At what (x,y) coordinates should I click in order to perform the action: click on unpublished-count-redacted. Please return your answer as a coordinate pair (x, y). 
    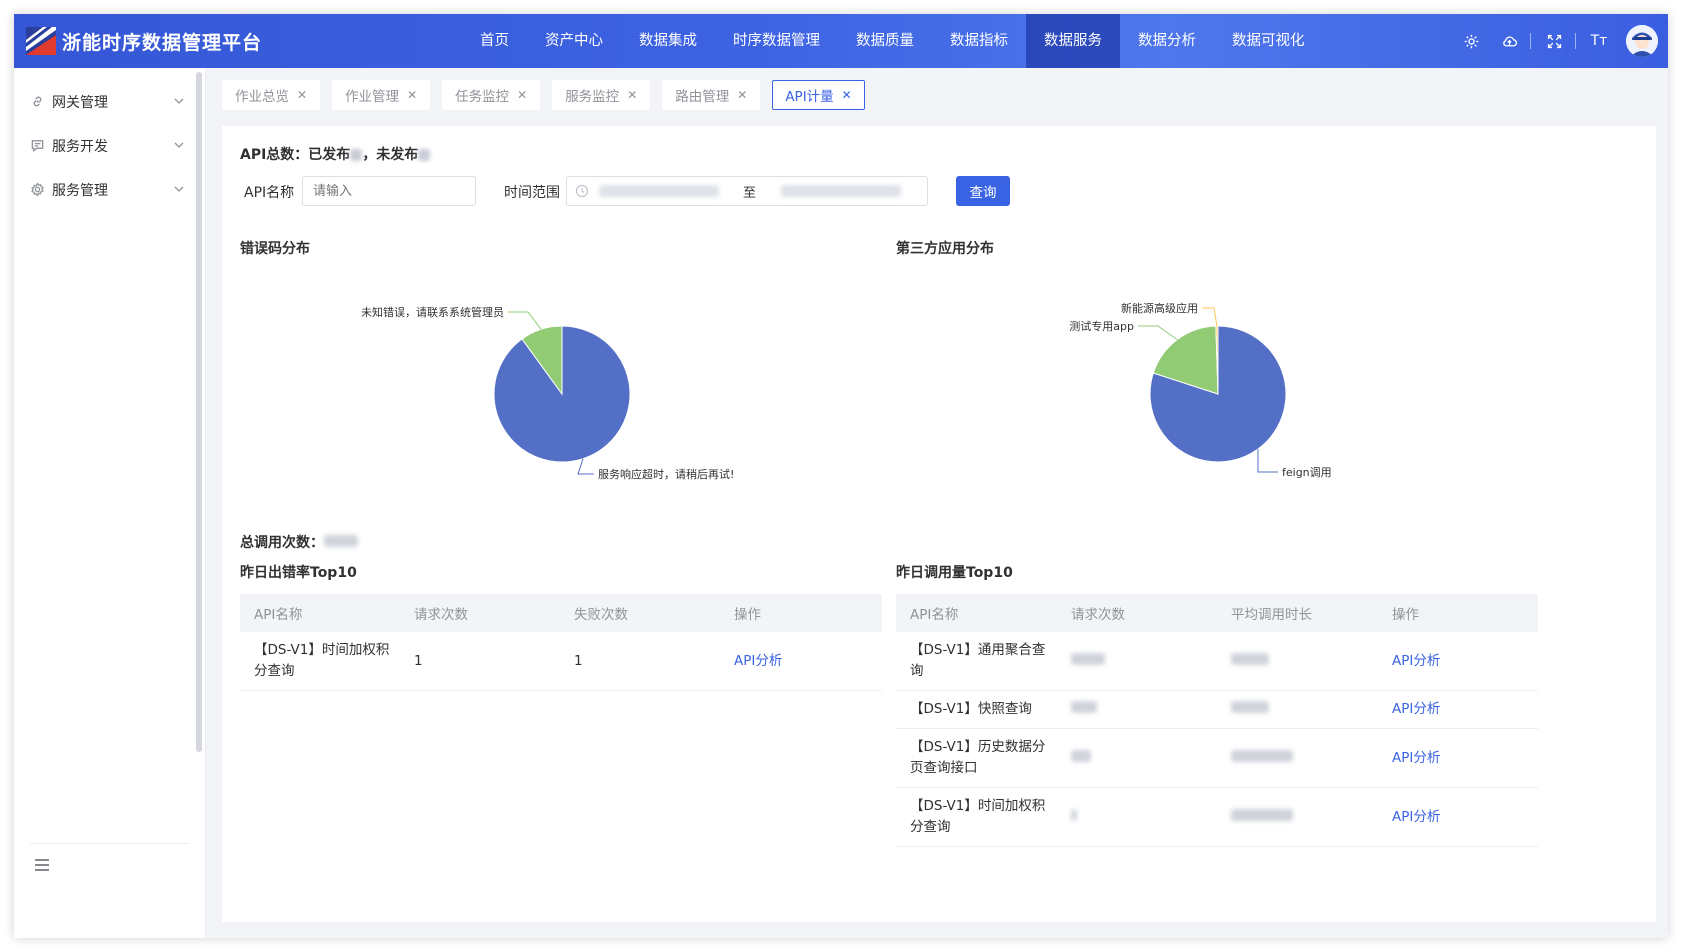
    Looking at the image, I should click on (424, 155).